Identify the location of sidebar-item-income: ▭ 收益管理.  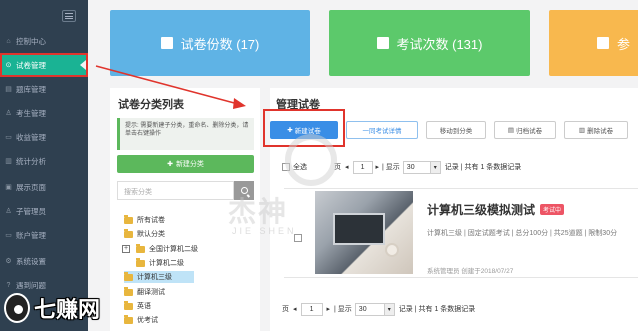
(44, 137).